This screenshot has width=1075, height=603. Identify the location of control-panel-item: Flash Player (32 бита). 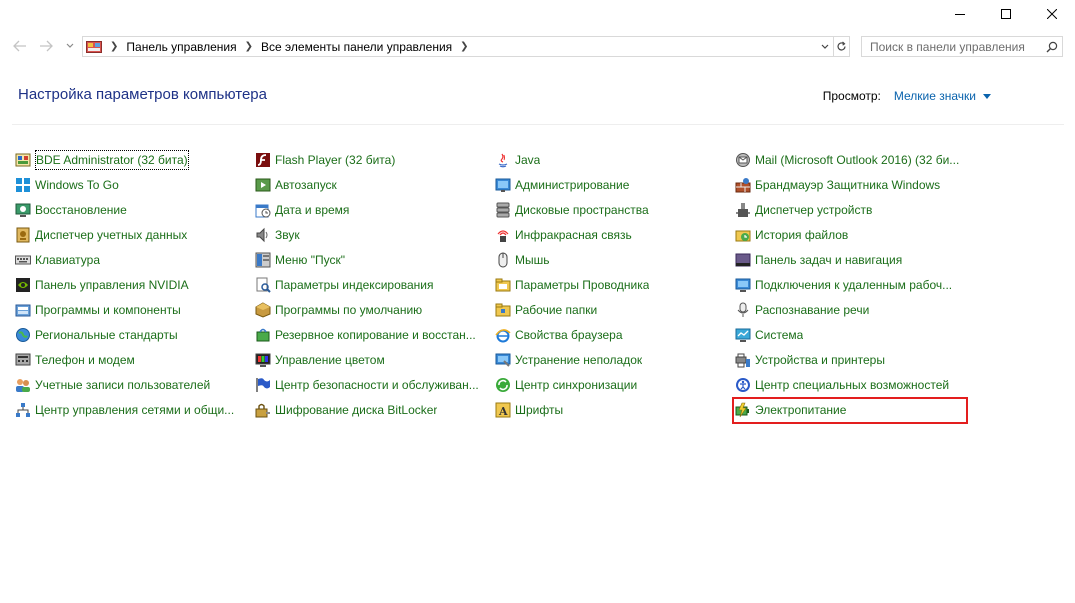
(325, 160).